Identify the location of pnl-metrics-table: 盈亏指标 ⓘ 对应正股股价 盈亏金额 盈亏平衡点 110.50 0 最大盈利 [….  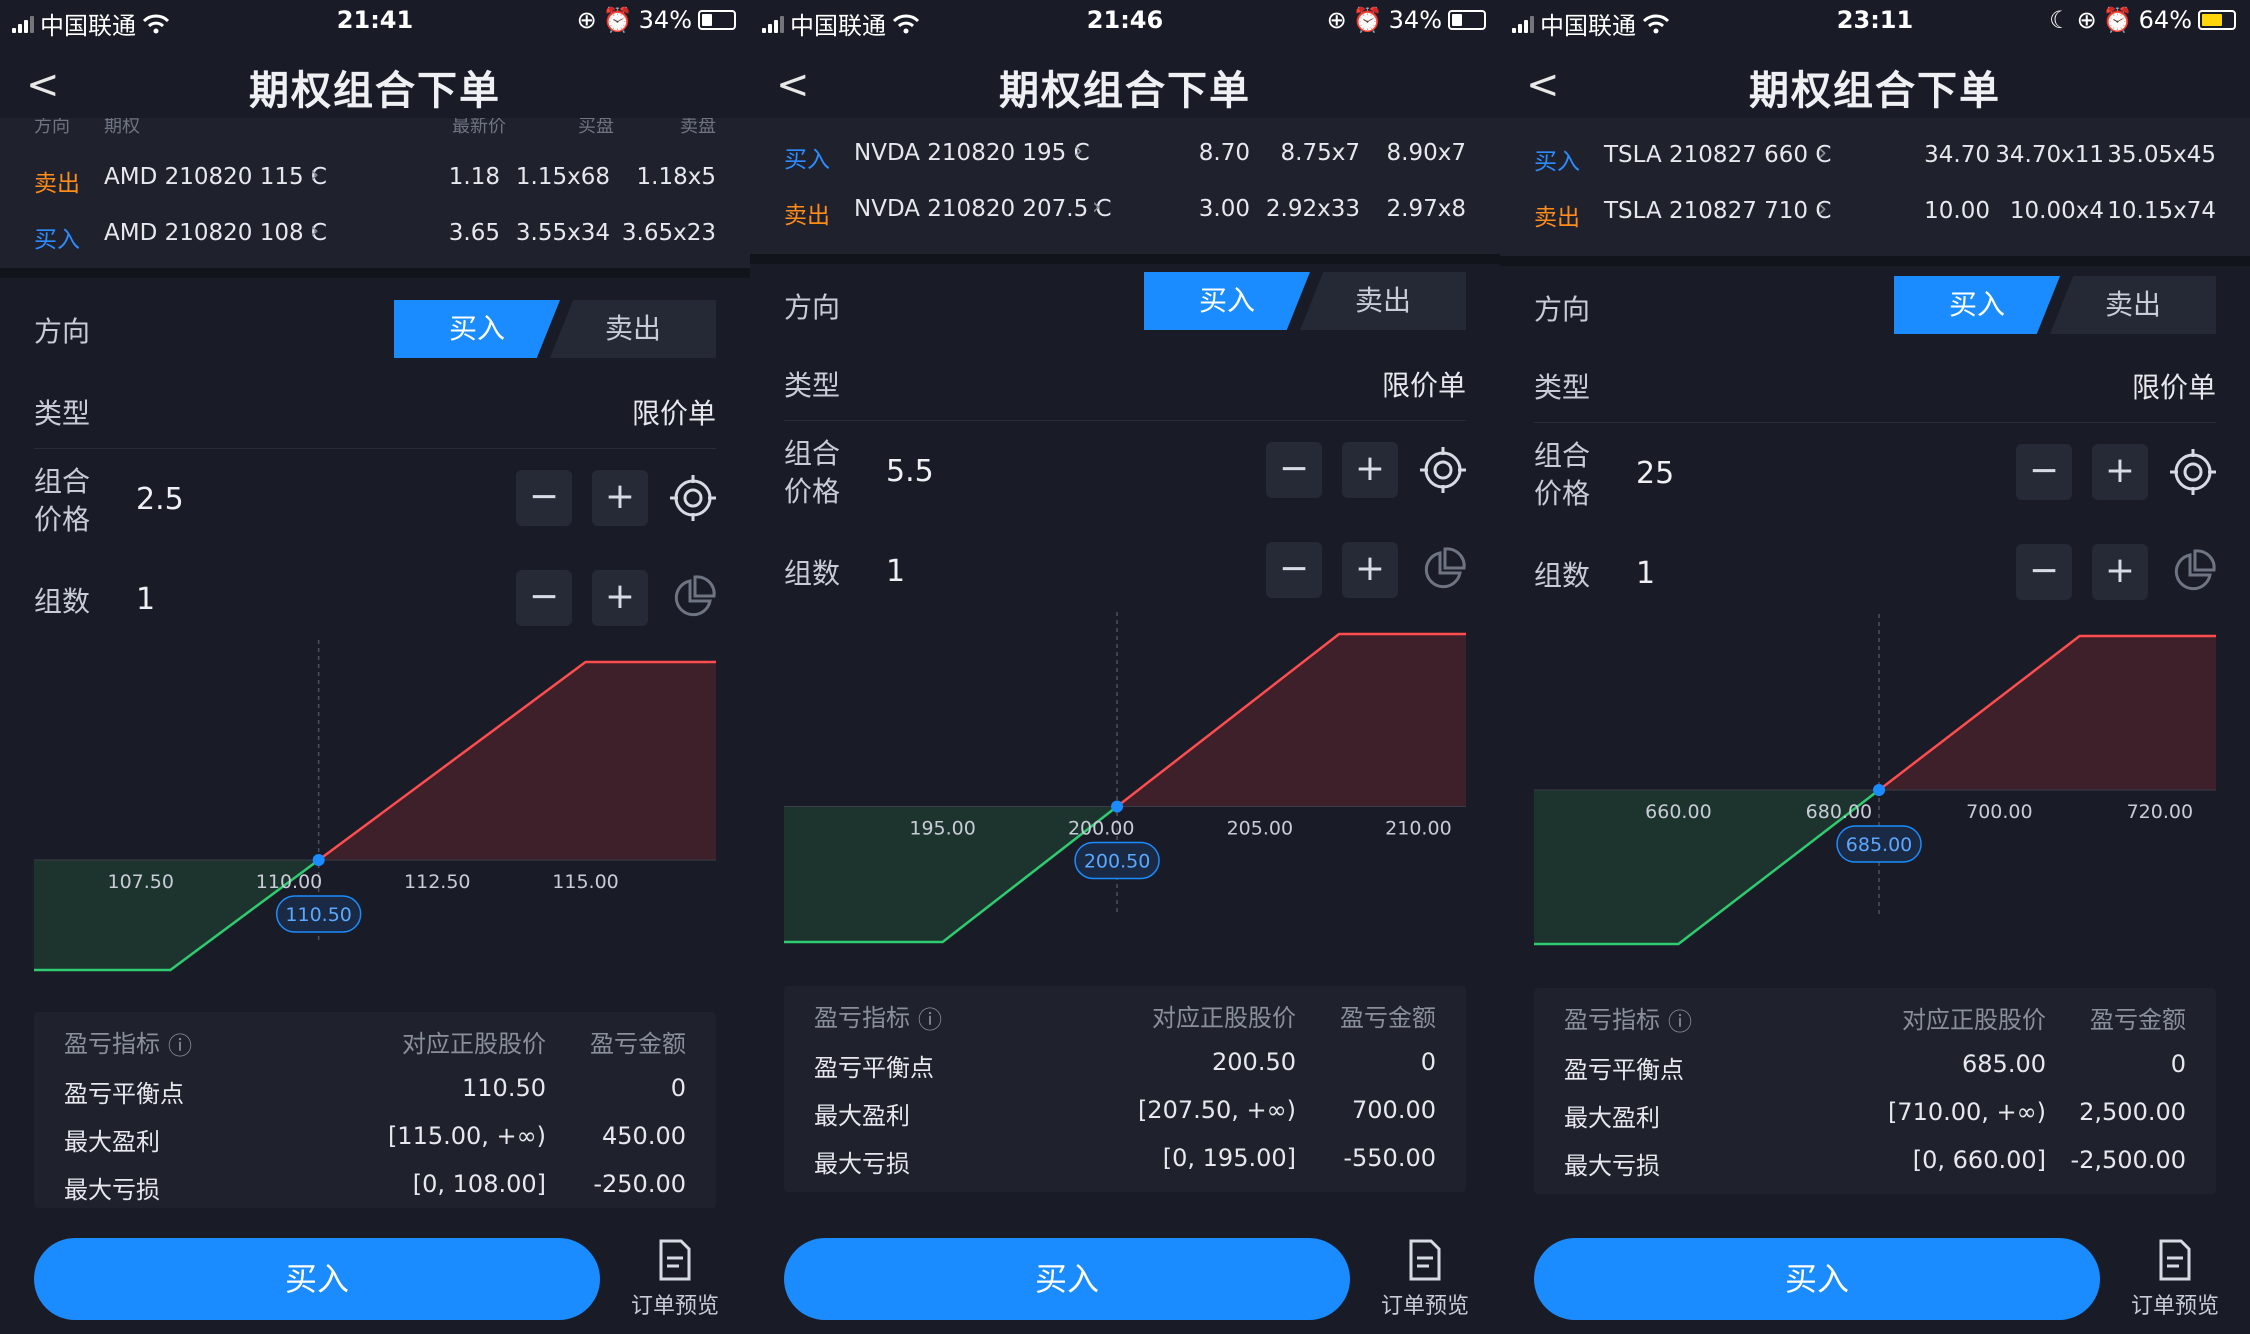
(375, 1110).